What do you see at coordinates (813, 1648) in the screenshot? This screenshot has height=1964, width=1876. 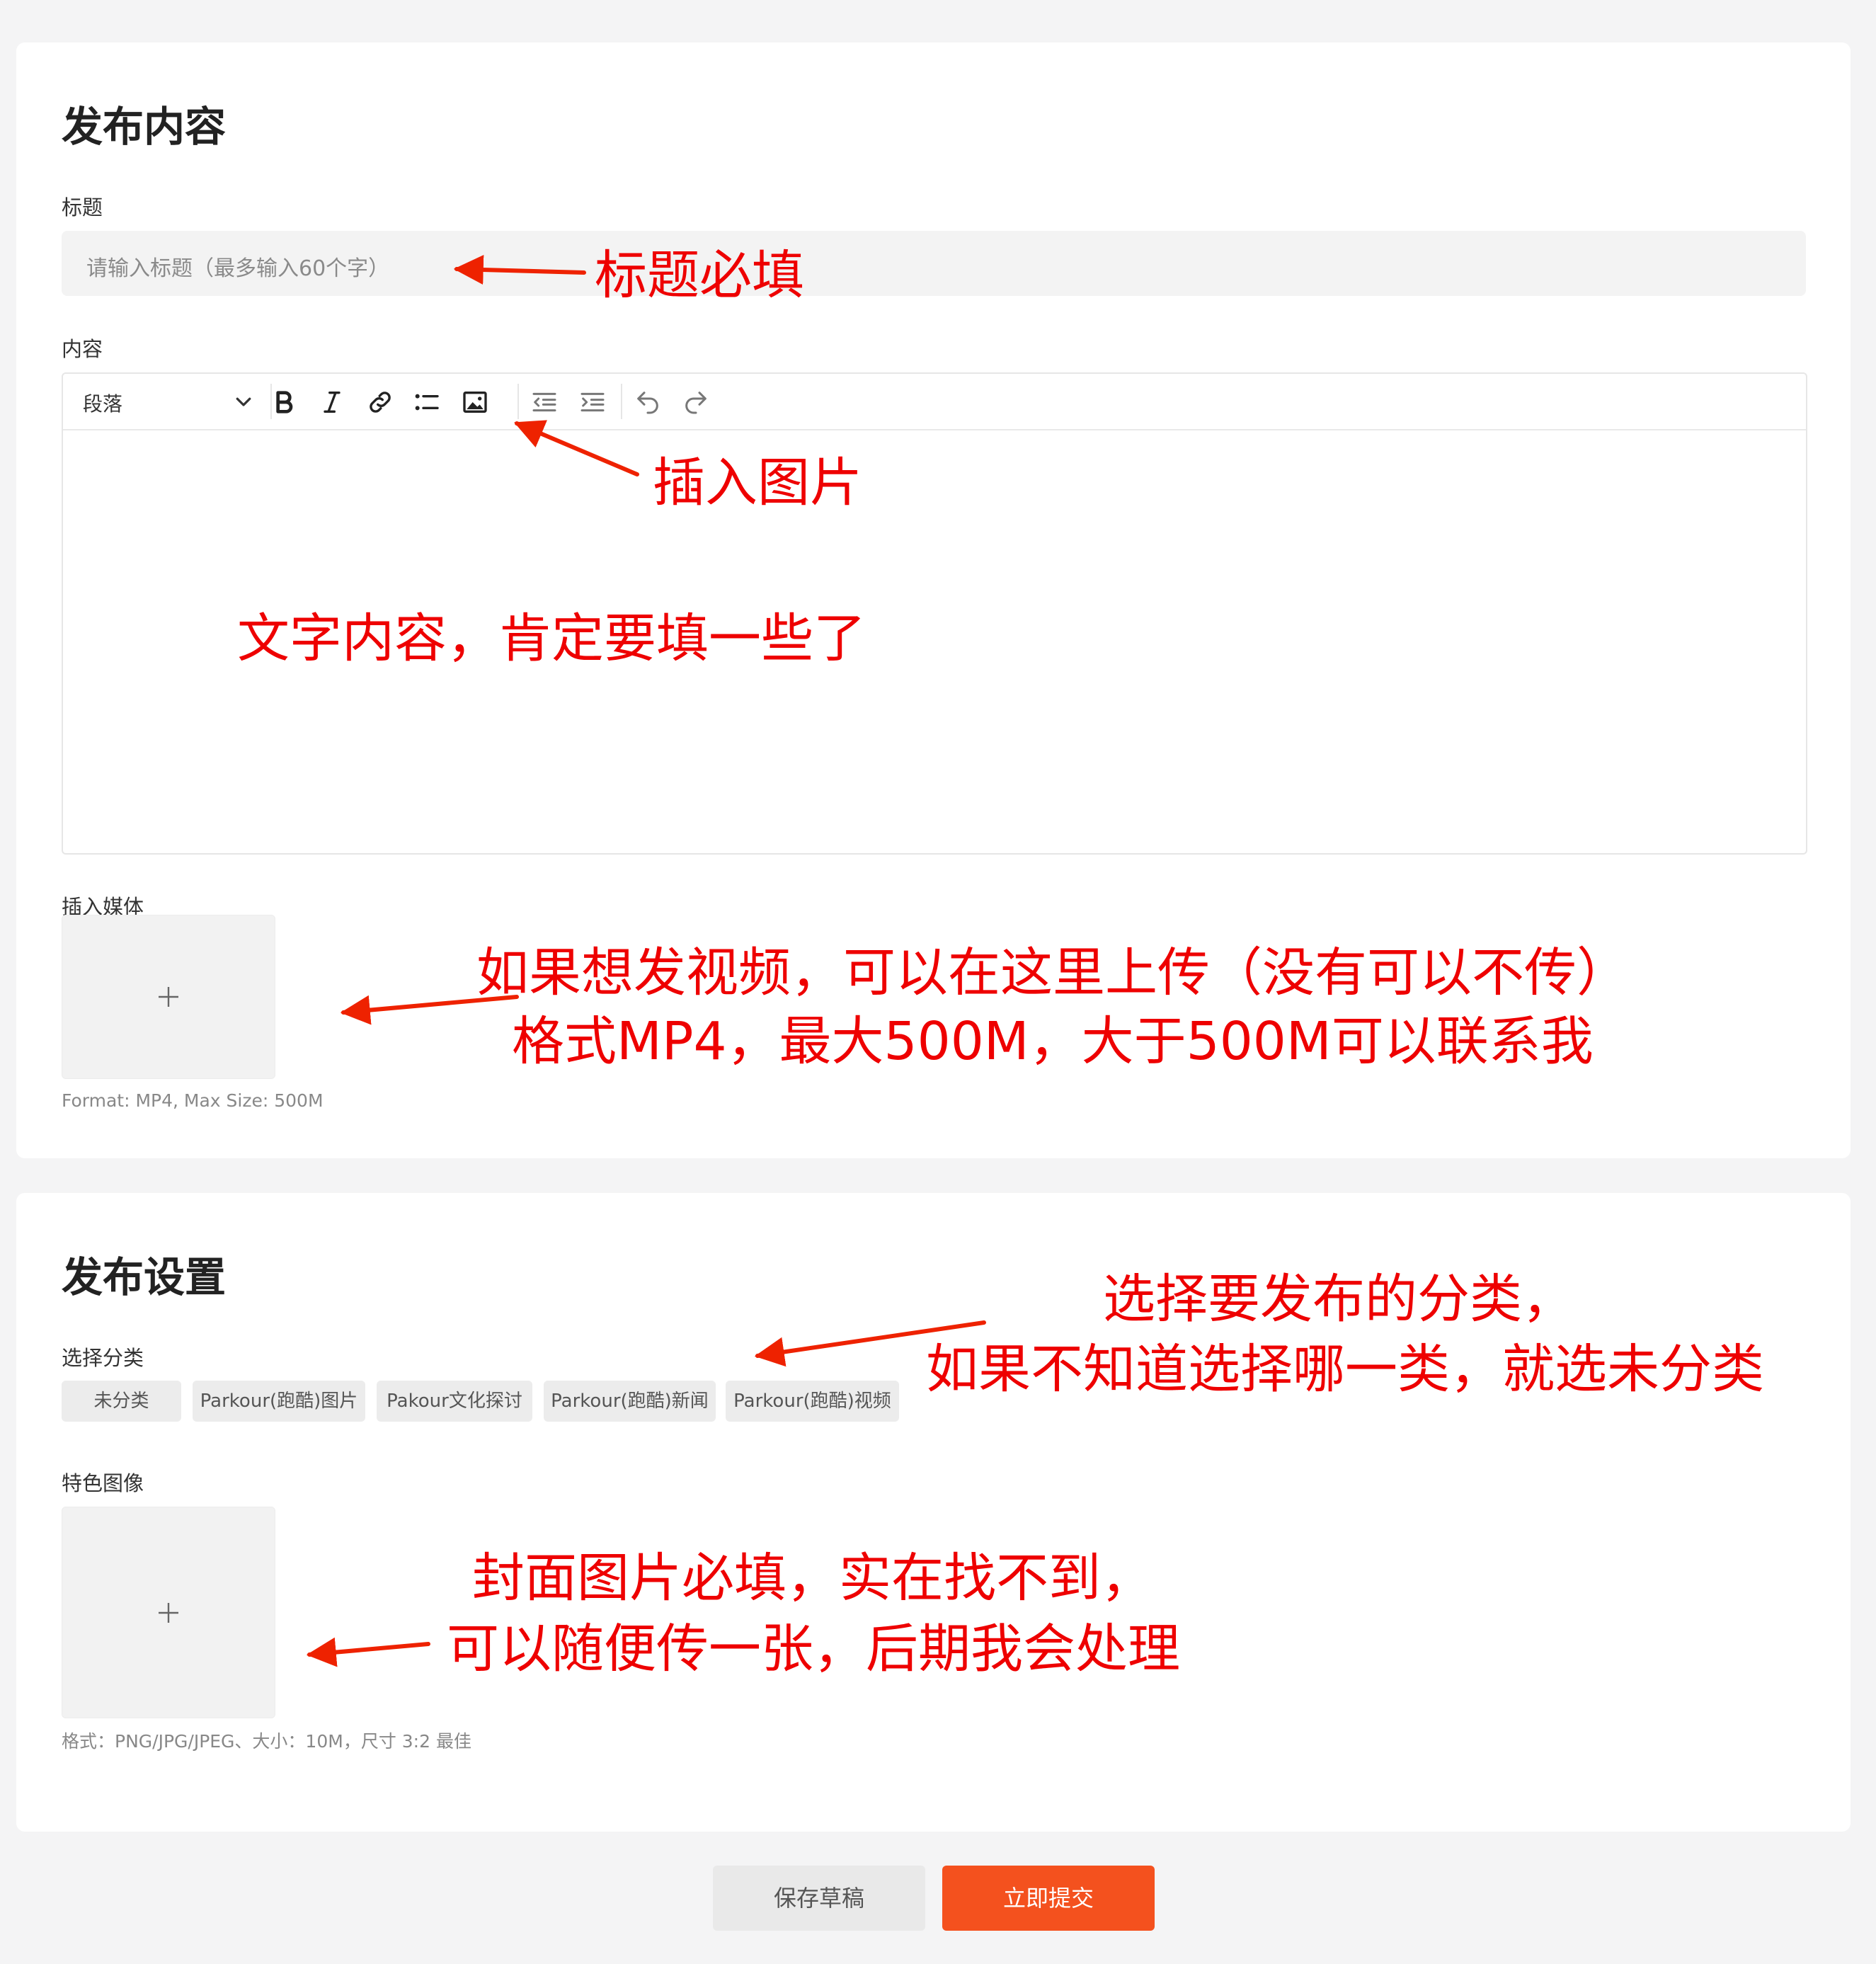 I see `annotation-cover-line2: 可以随便传一张，后期我会处理` at bounding box center [813, 1648].